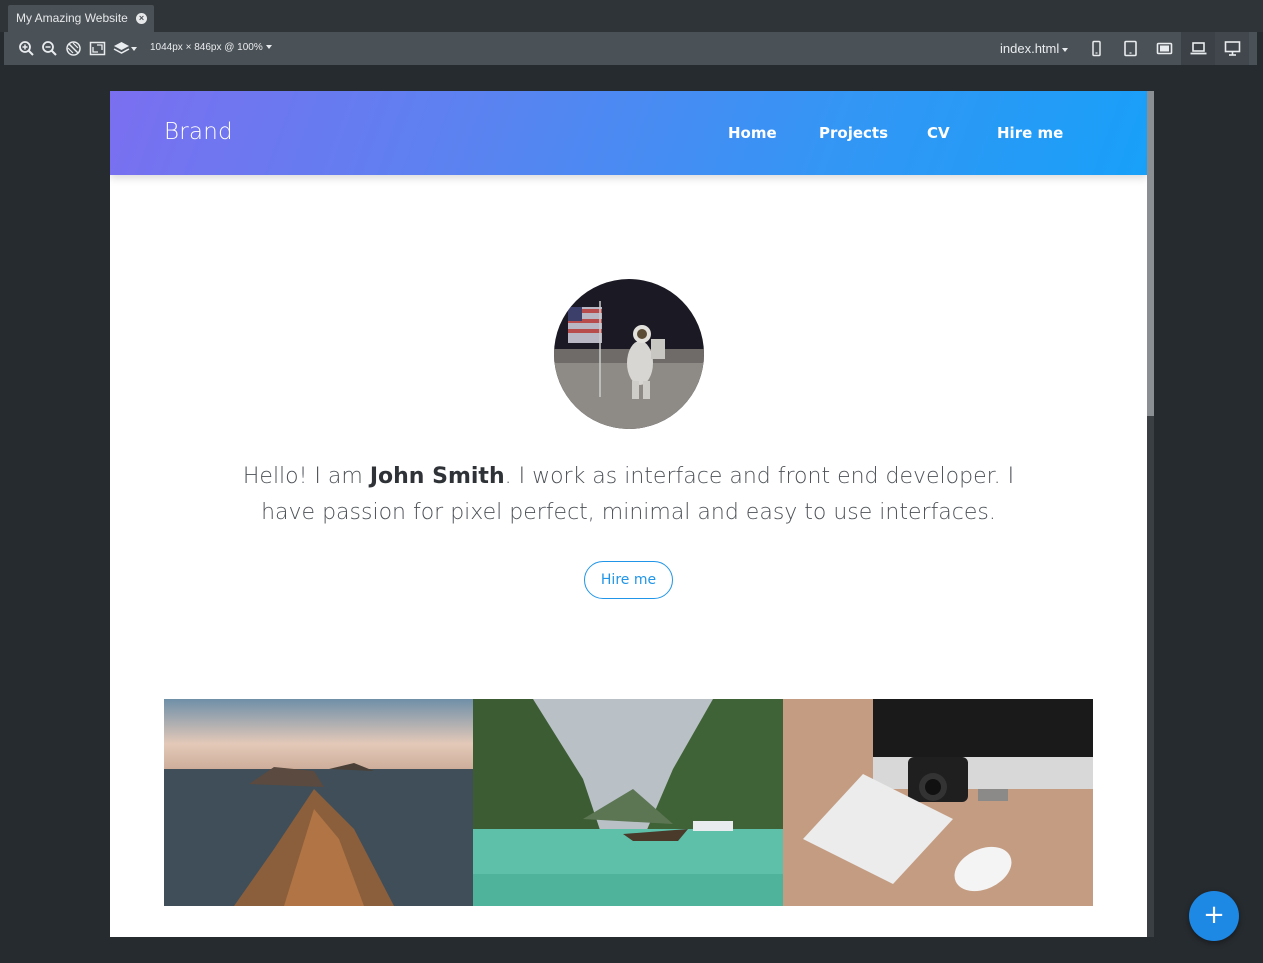  What do you see at coordinates (206, 47) in the screenshot?
I see `viewport-dimensions-label: 1044px × 846px @ 100%` at bounding box center [206, 47].